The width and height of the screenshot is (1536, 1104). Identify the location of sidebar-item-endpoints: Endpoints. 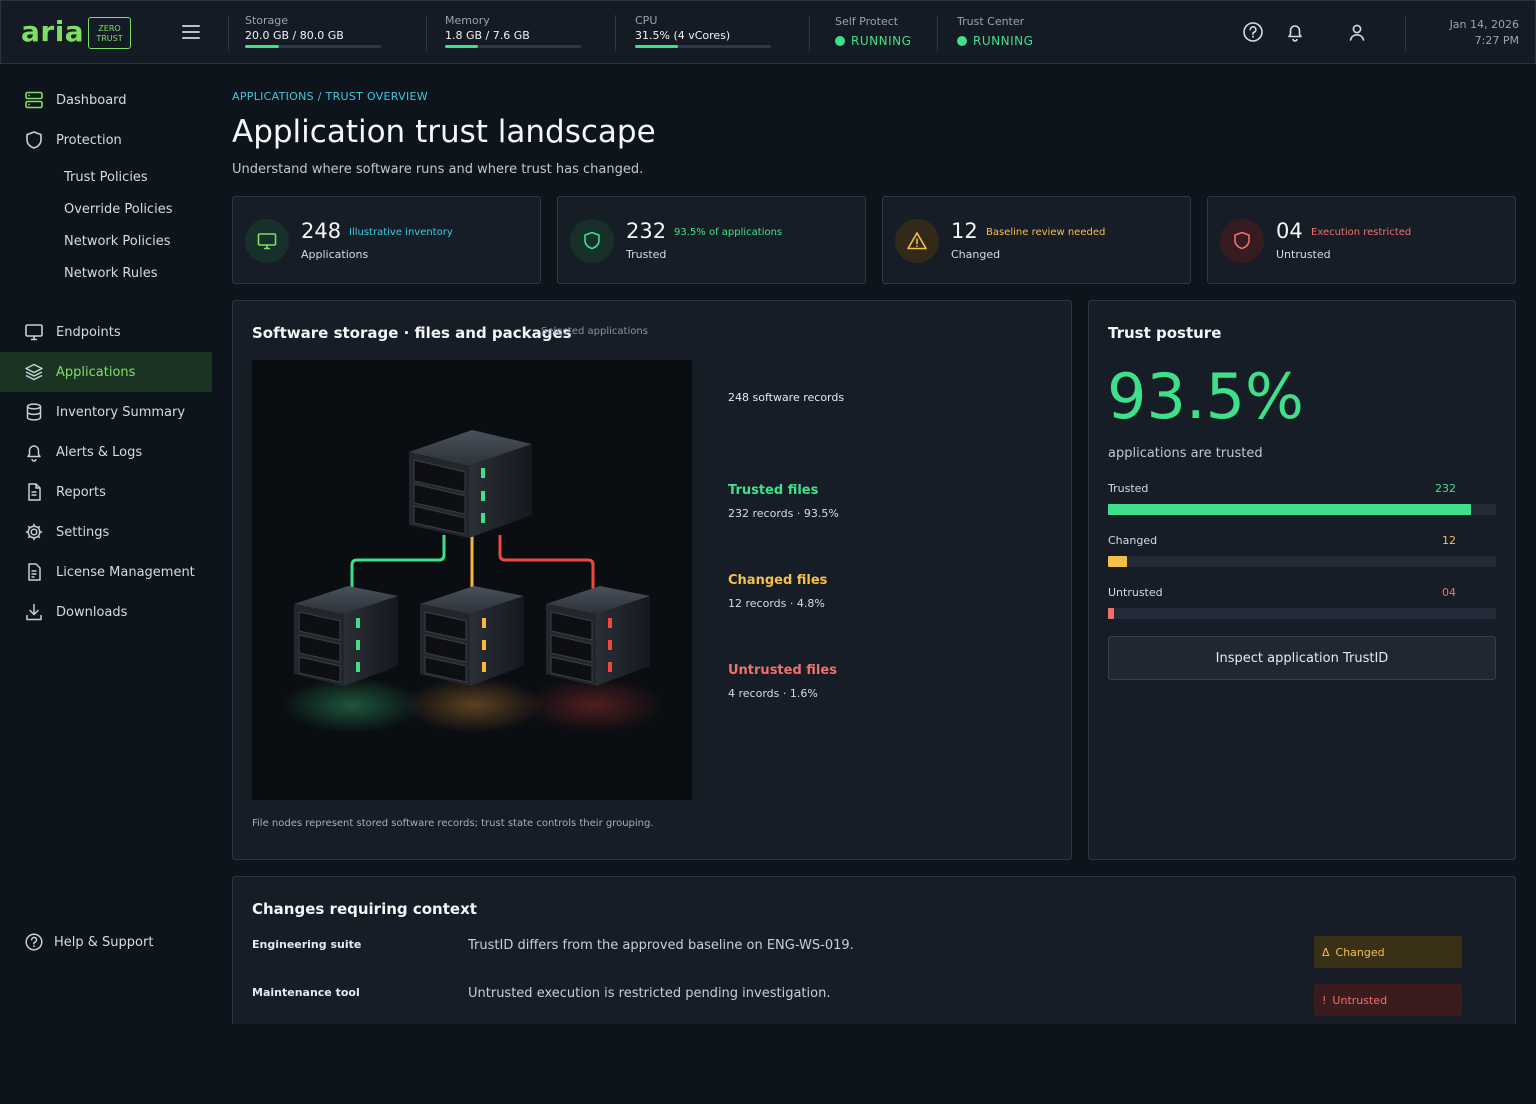
(106, 332).